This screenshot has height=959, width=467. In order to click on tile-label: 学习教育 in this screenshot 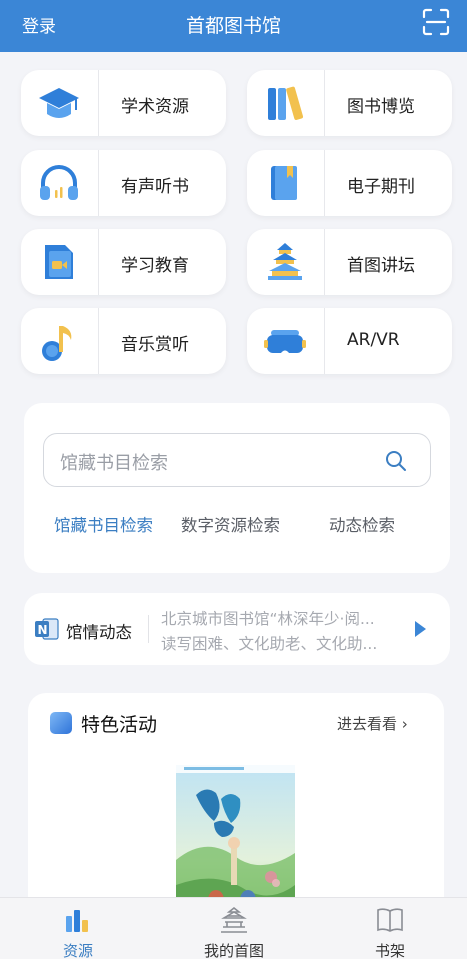, I will do `click(155, 266)`.